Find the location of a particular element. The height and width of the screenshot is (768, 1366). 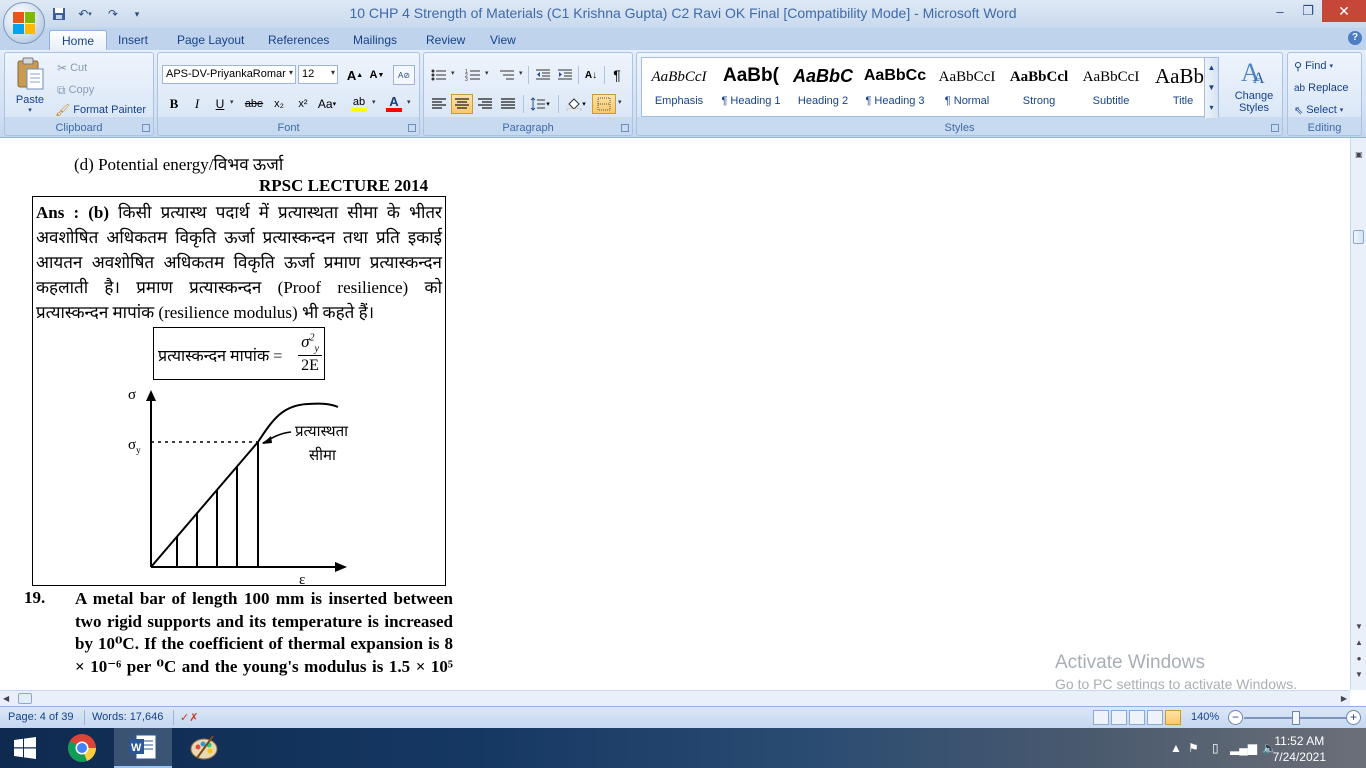

shrink-font-button: A ▼ is located at coordinates (377, 75).